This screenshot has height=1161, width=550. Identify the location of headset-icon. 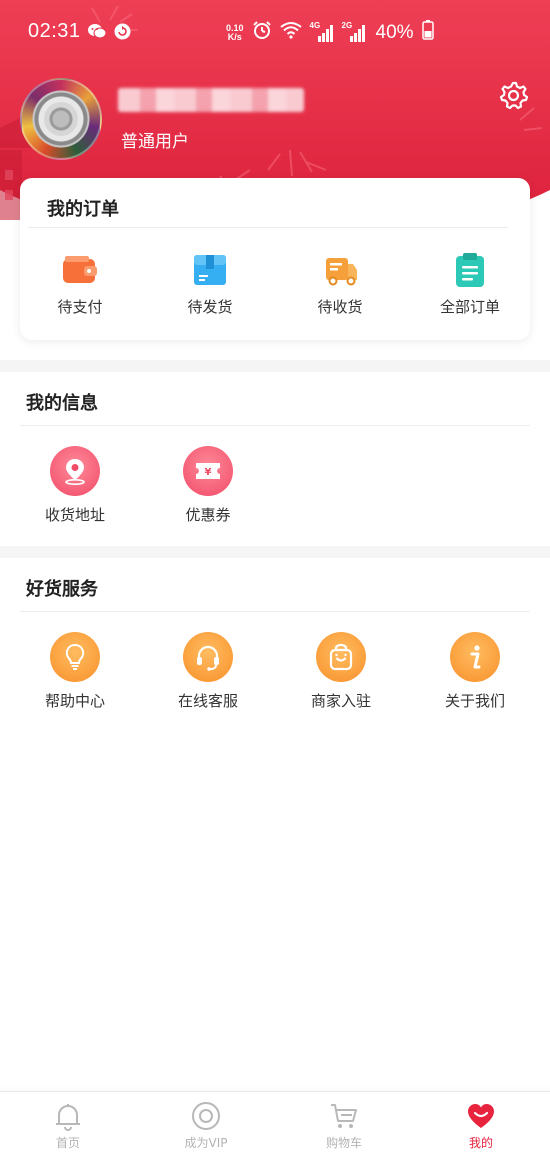
(208, 657).